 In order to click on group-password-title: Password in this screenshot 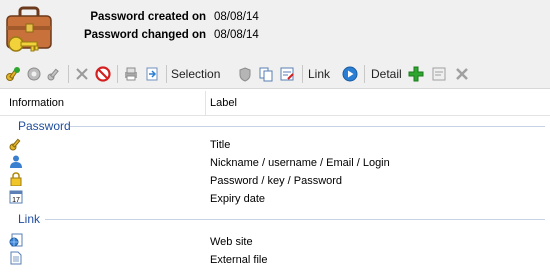, I will do `click(44, 126)`.